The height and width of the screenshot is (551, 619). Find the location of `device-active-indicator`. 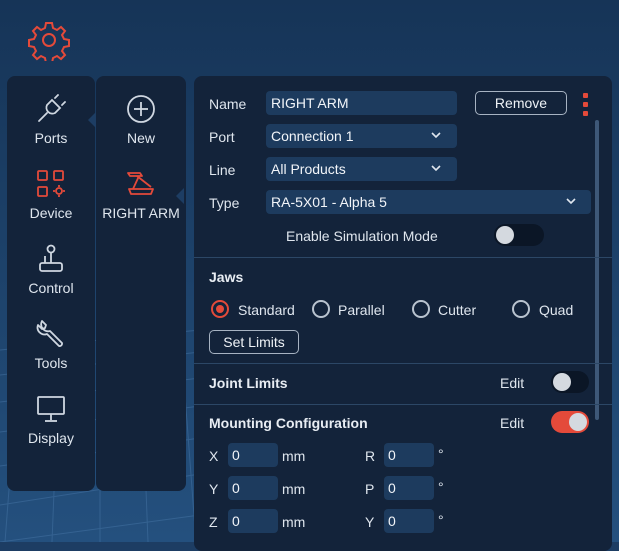

device-active-indicator is located at coordinates (180, 196).